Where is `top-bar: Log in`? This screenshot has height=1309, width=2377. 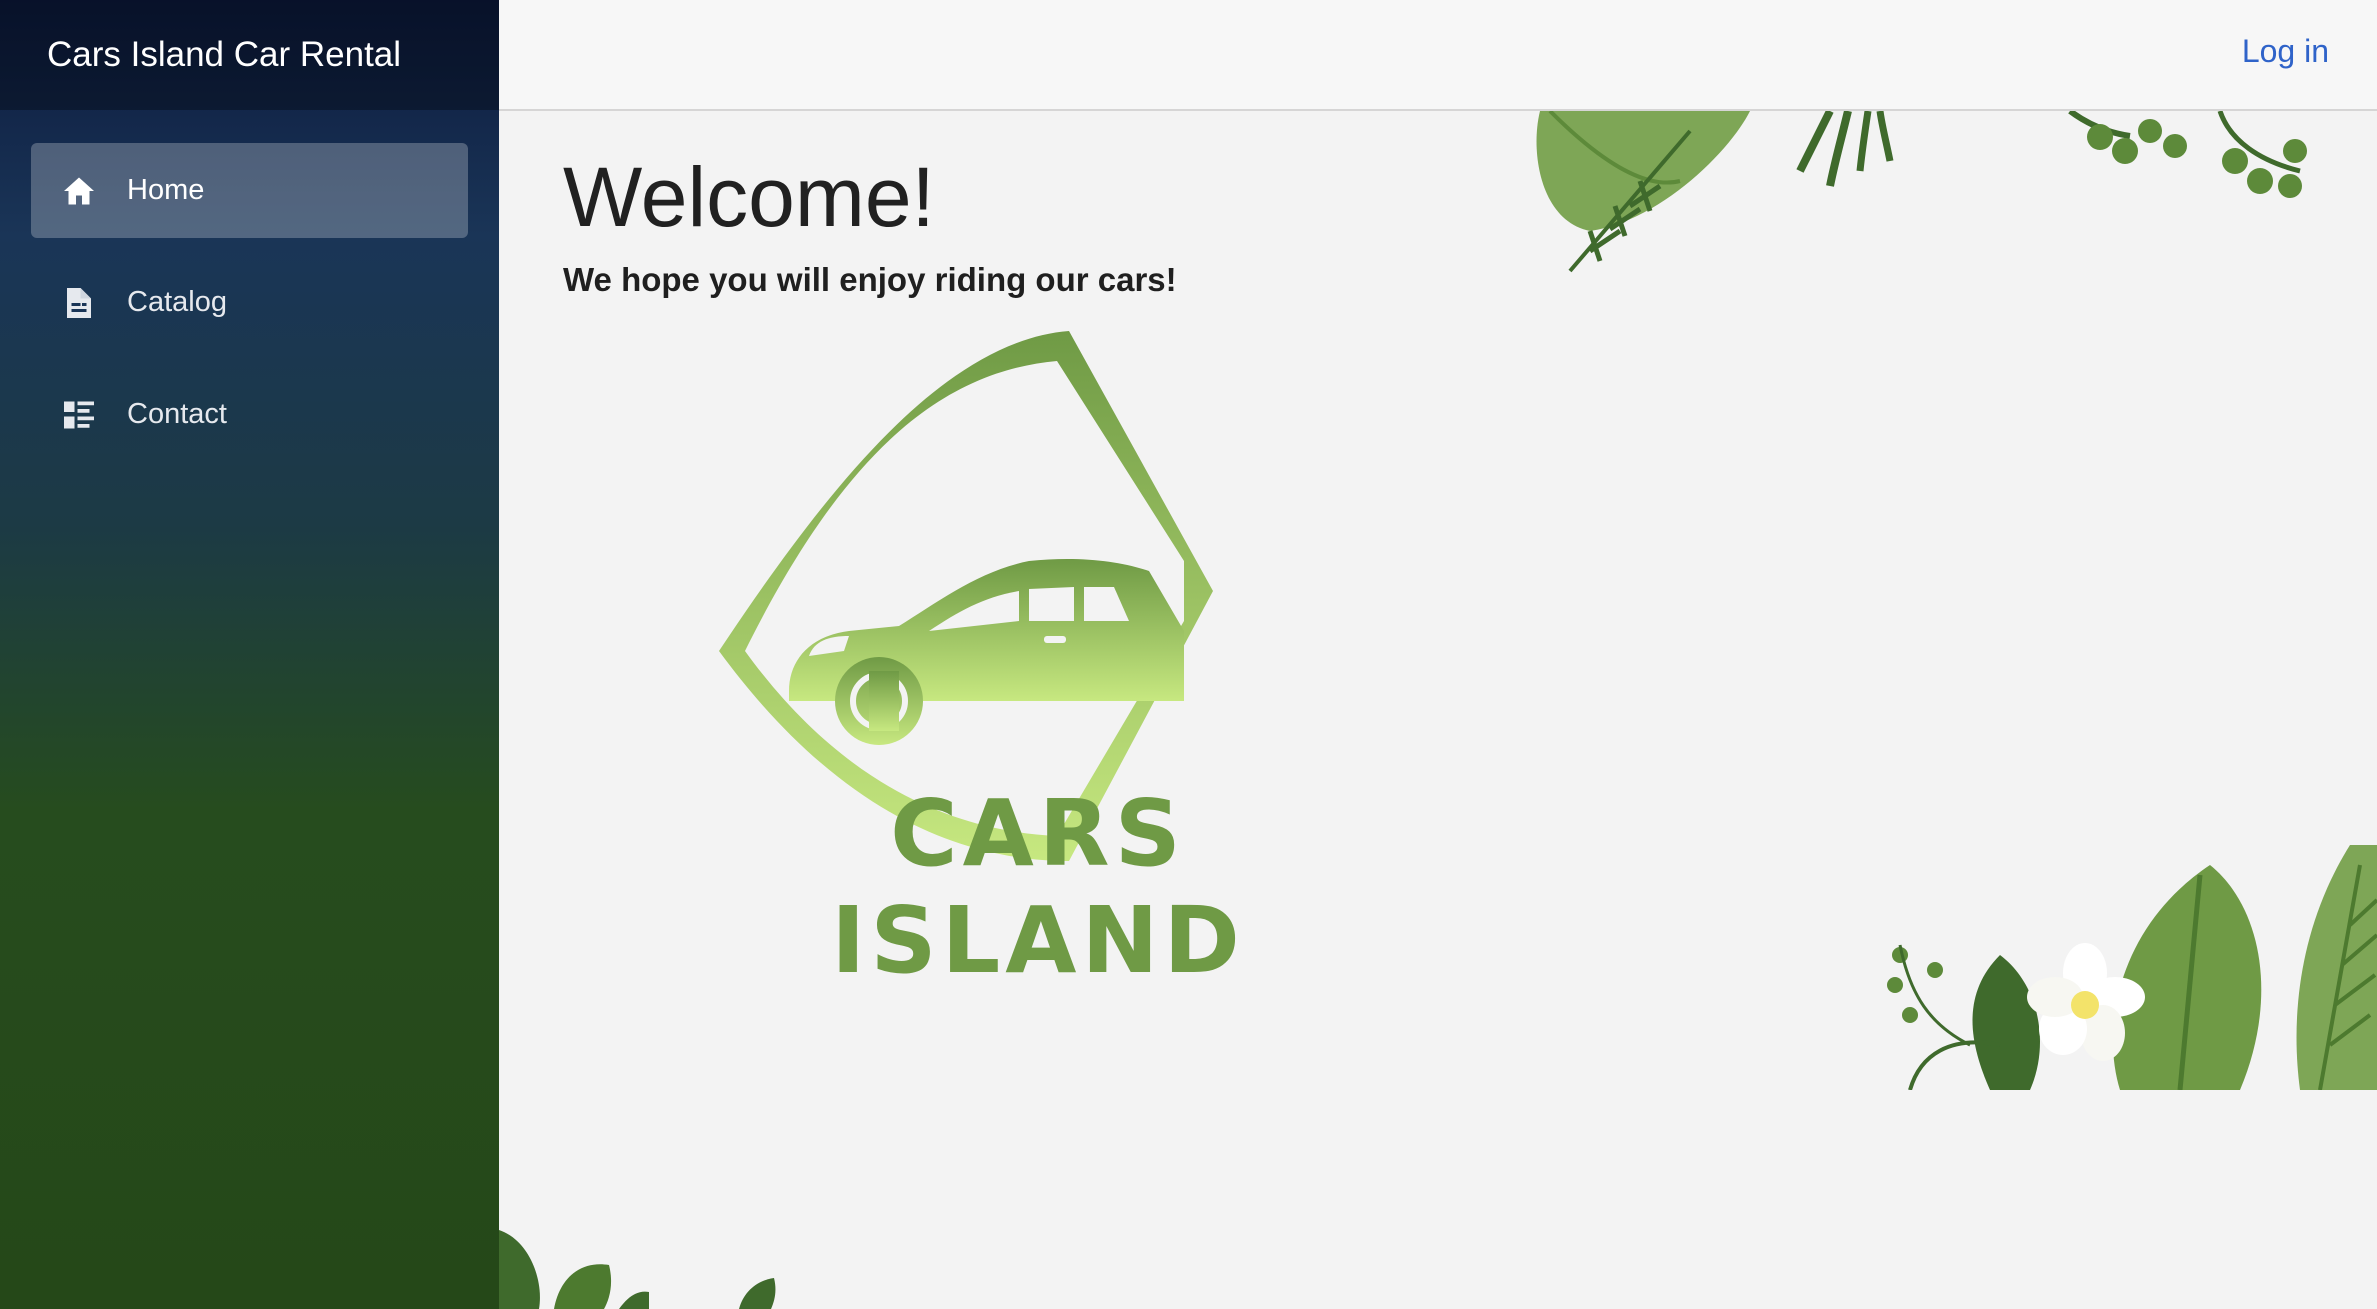
top-bar: Log in is located at coordinates (1438, 55).